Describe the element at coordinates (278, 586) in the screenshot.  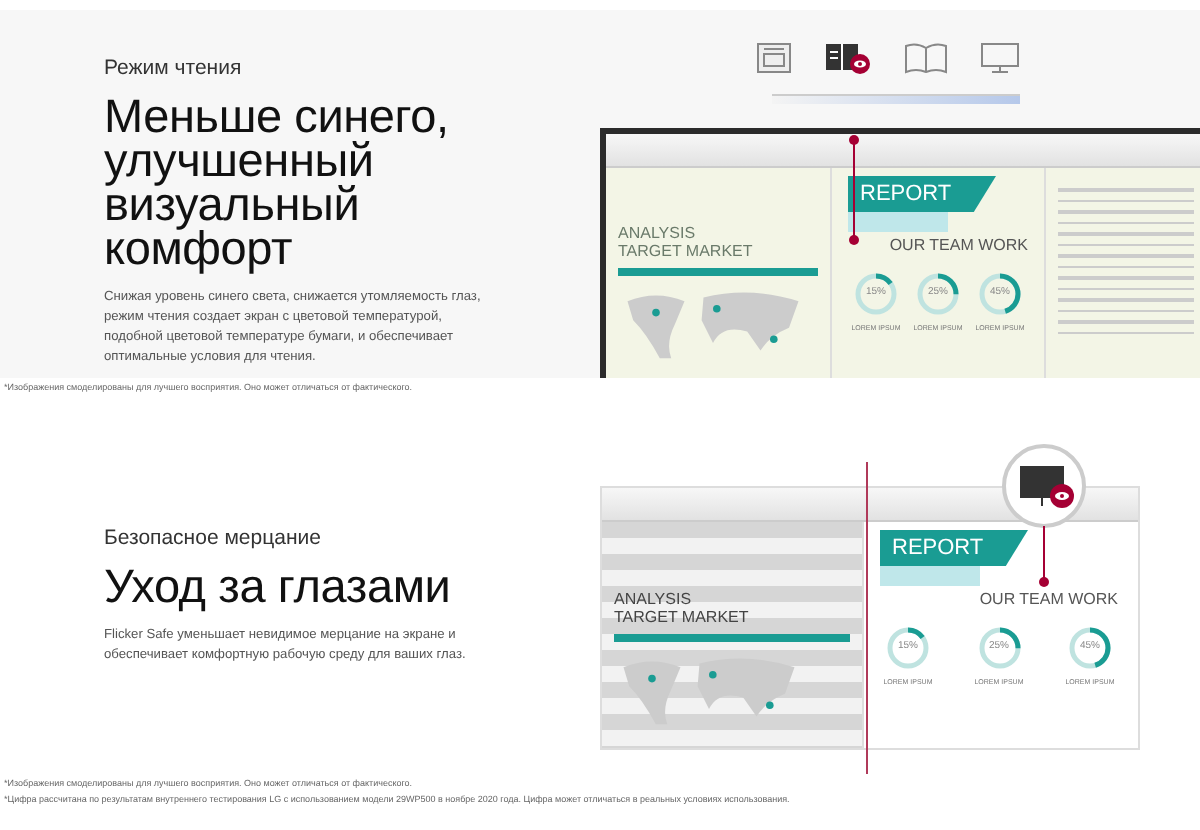
I see `section-heading: Уход за глазами` at that location.